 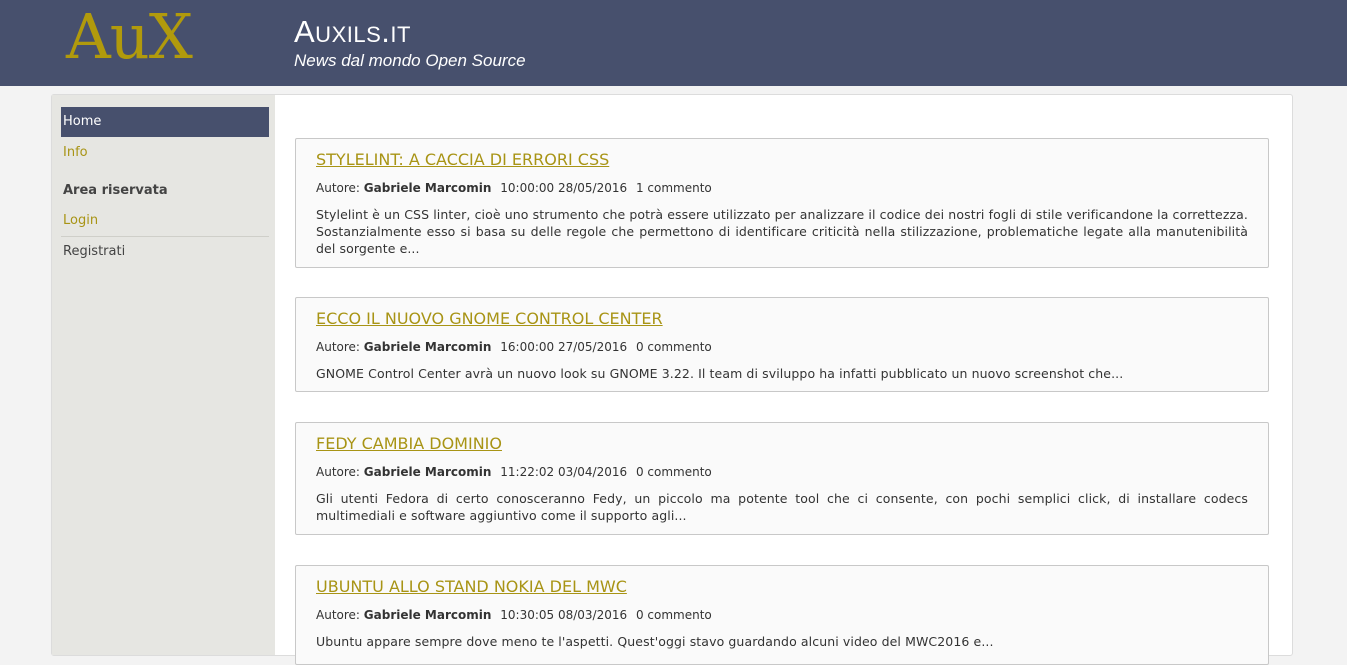 What do you see at coordinates (782, 319) in the screenshot?
I see `article-title-link: Ecco il nuovo GNOME Control Center` at bounding box center [782, 319].